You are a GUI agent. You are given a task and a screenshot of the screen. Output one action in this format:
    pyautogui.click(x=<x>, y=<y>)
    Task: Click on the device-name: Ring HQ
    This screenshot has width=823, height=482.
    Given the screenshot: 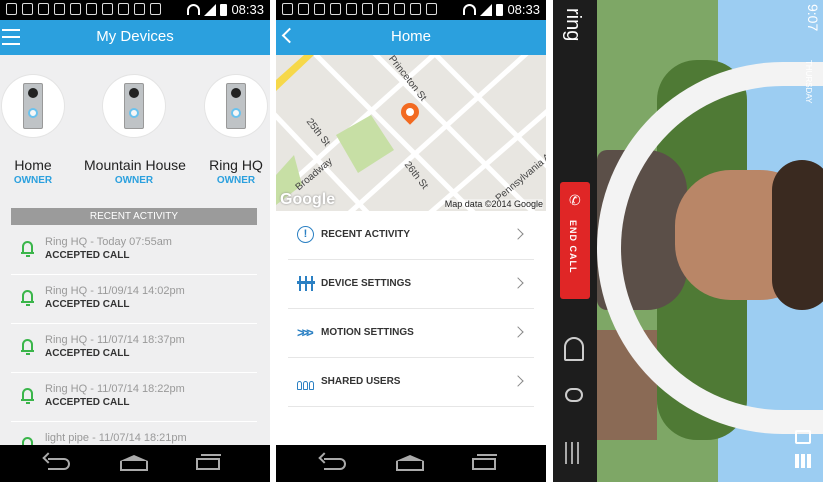 What is the action you would take?
    pyautogui.click(x=236, y=165)
    